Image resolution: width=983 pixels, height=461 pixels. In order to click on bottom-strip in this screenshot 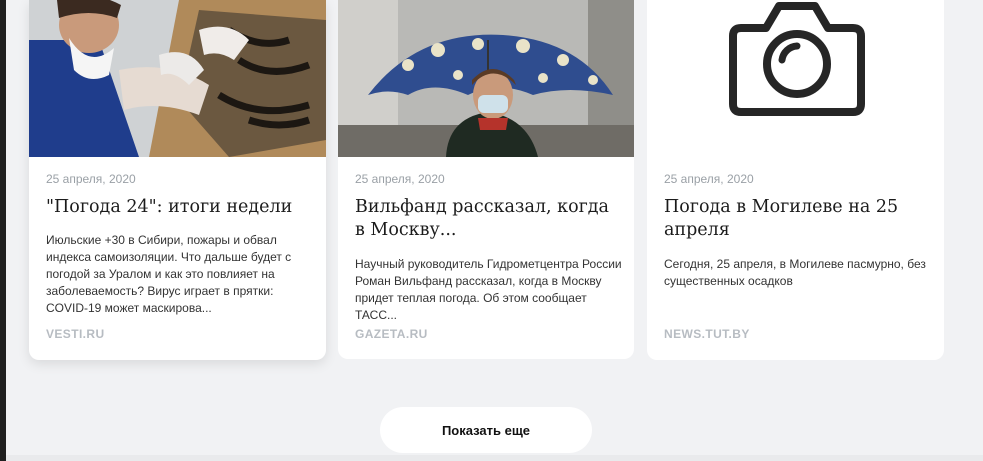, I will do `click(494, 458)`.